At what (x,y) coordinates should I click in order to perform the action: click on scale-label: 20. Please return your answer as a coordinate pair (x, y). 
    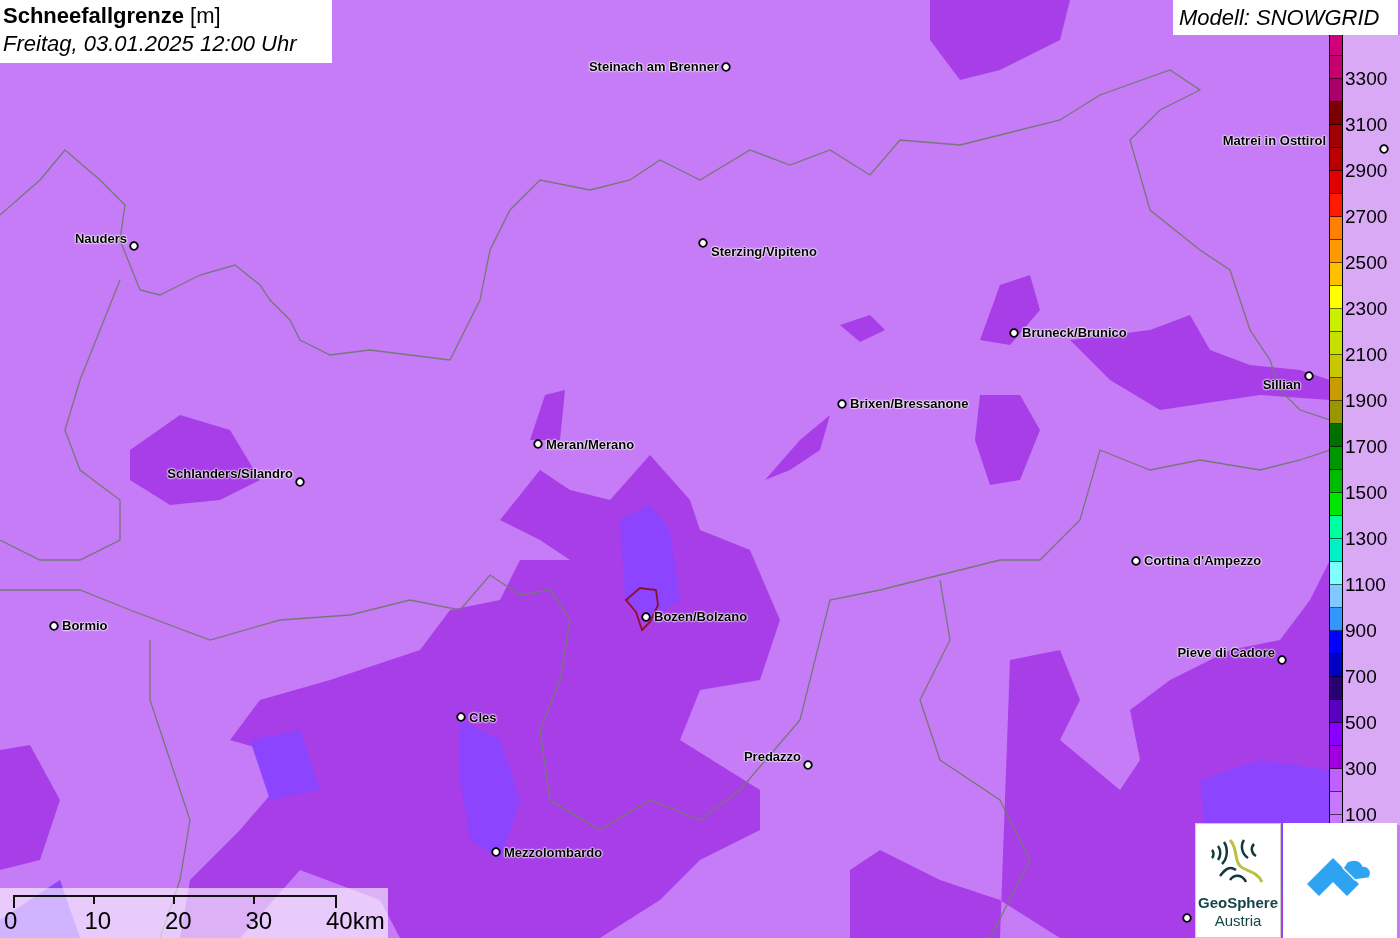
    Looking at the image, I should click on (178, 921).